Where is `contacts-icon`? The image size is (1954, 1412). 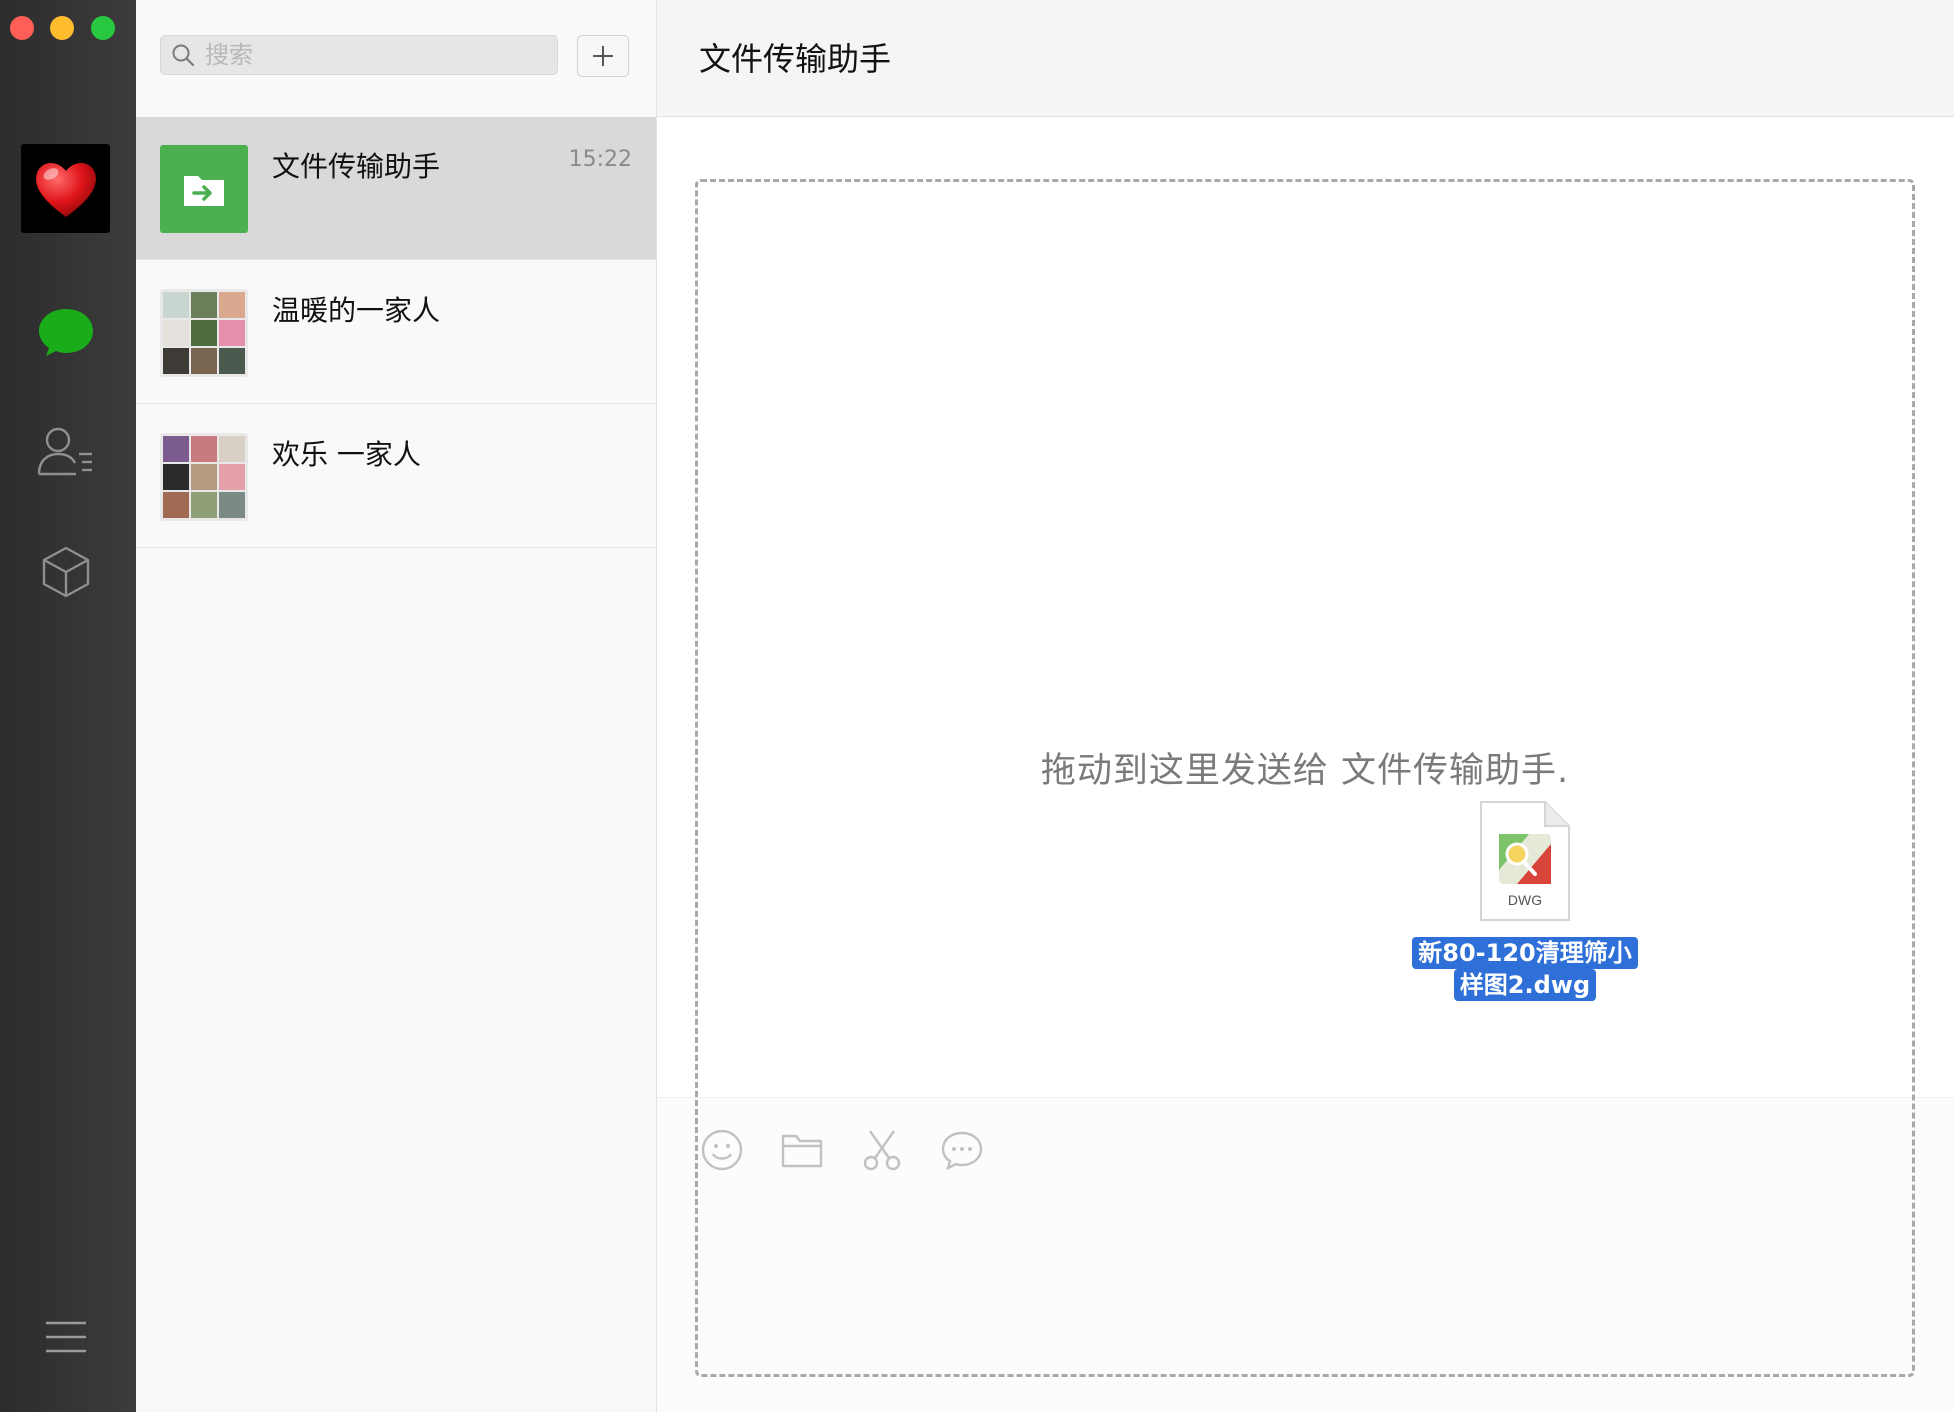 contacts-icon is located at coordinates (64, 451).